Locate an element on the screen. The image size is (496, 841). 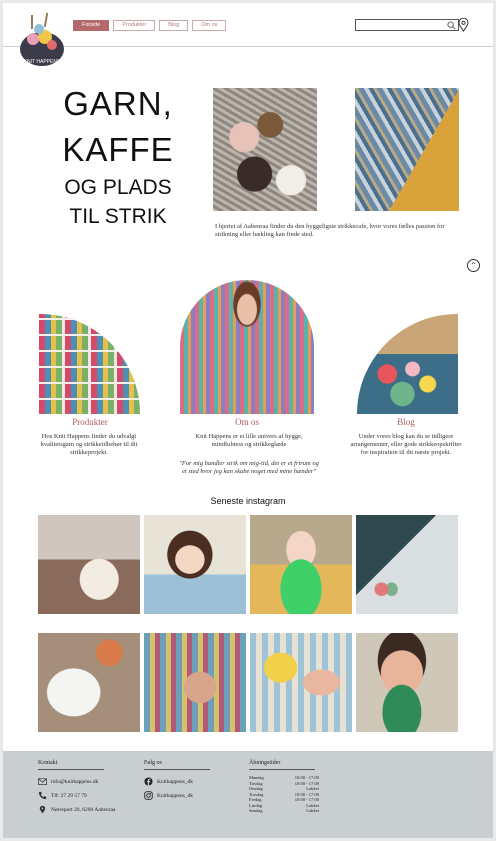
hero-title-line1: GARN, is located at coordinates (118, 103).